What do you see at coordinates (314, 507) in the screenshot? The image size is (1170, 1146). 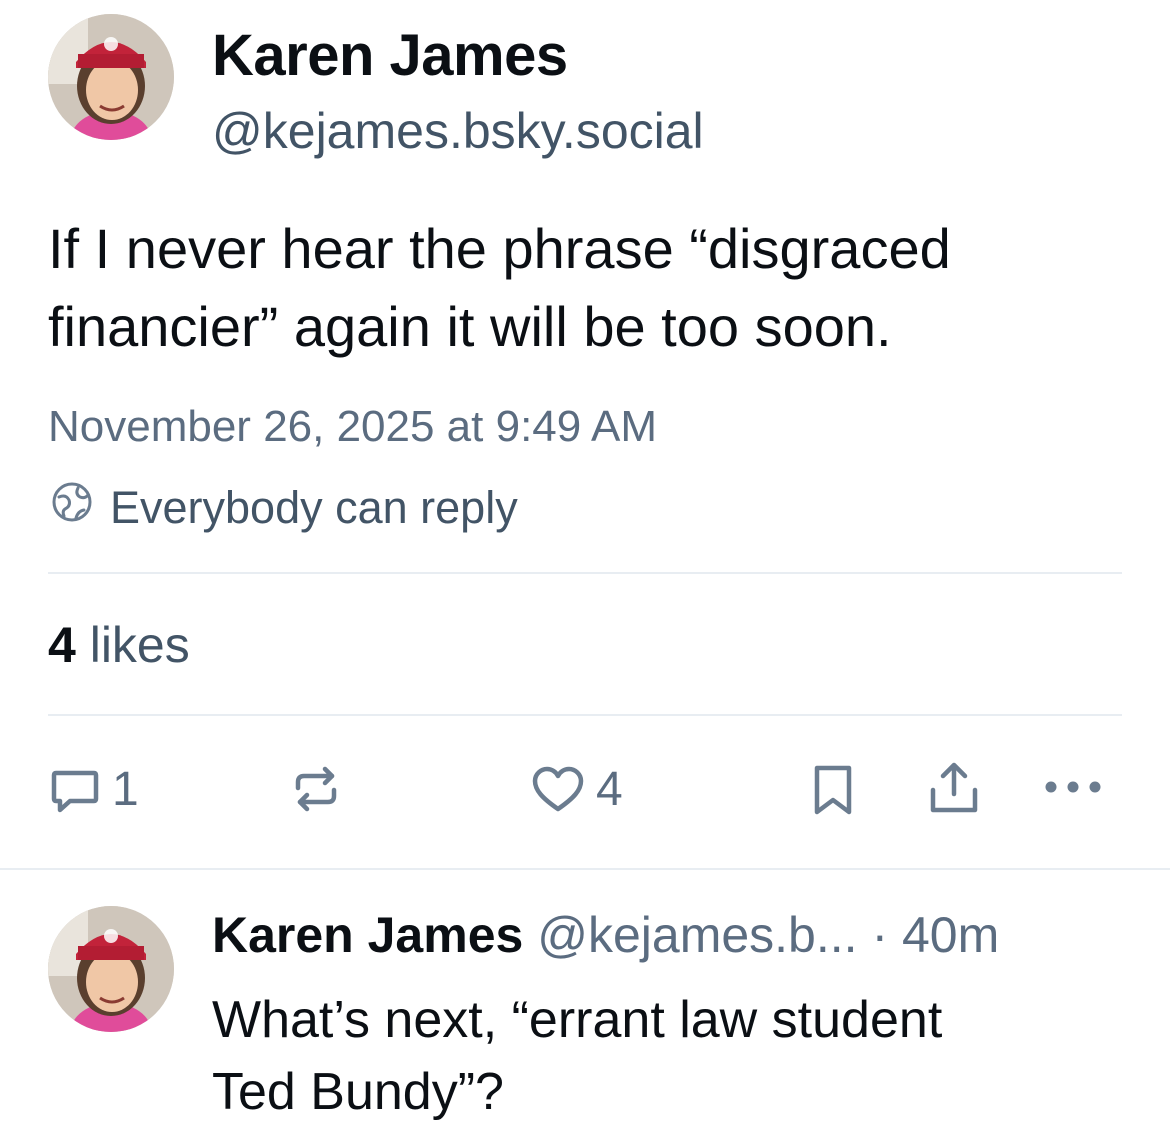 I see `reply-setting-label: Everybody can reply` at bounding box center [314, 507].